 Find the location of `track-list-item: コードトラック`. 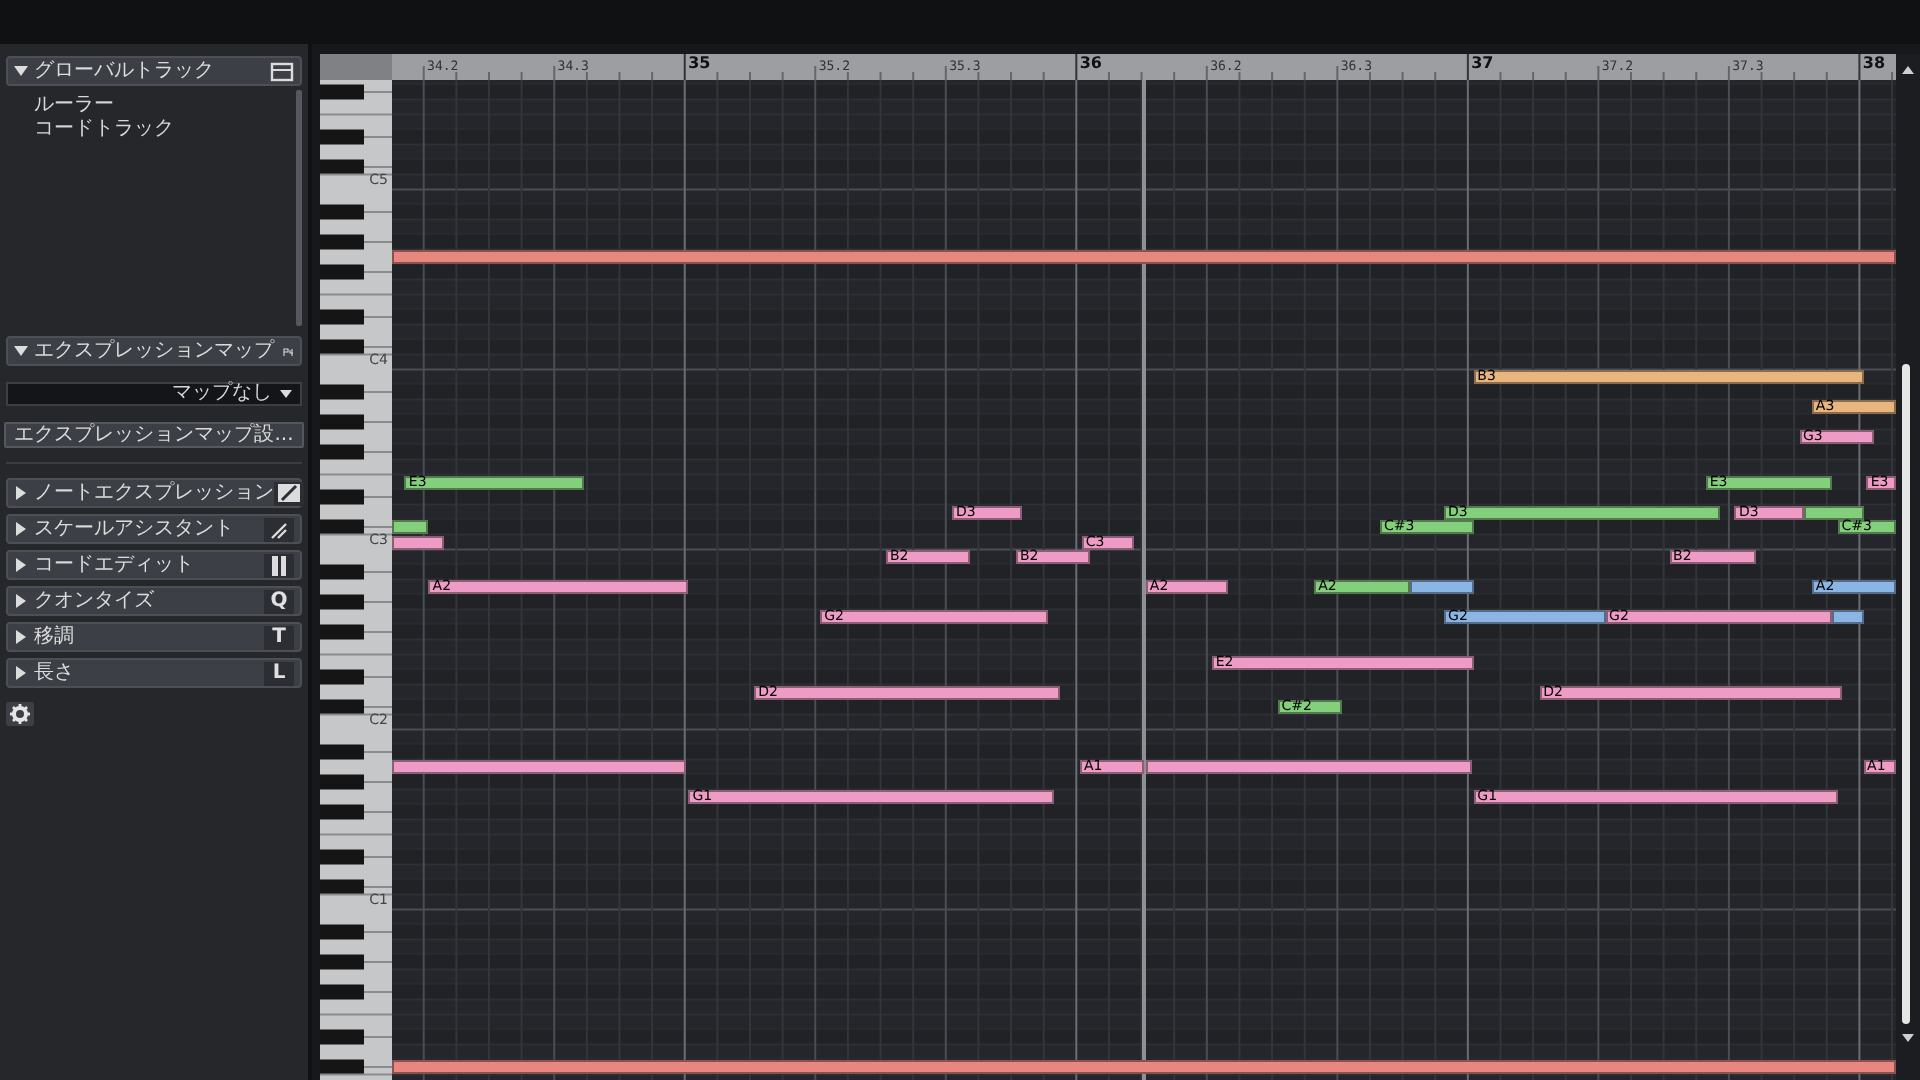

track-list-item: コードトラック is located at coordinates (151, 130).